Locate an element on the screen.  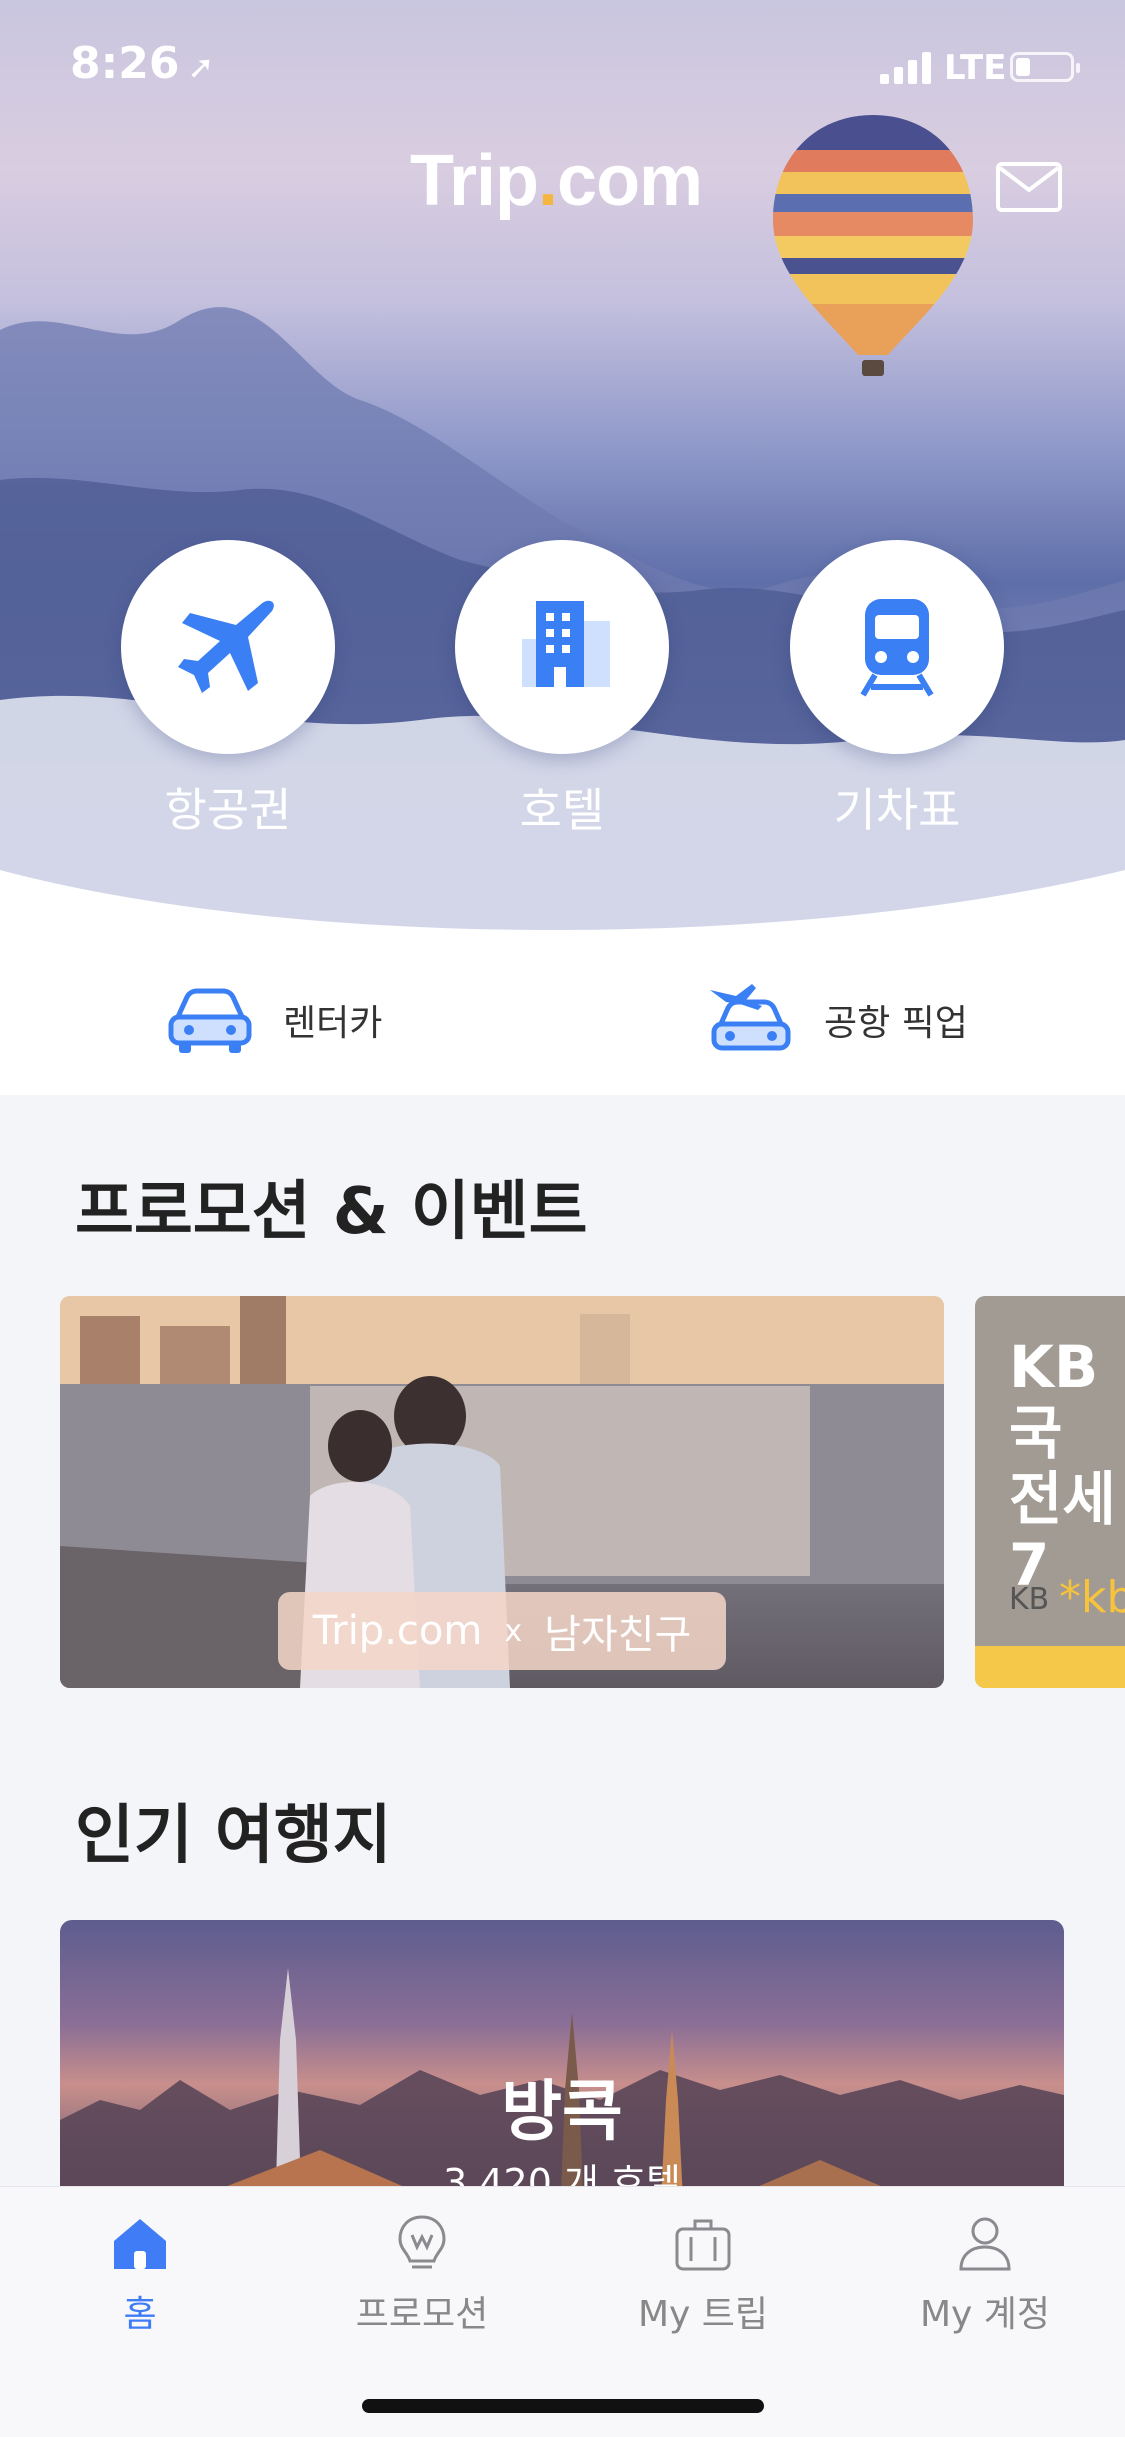
cellular-signal-icon is located at coordinates (905, 68).